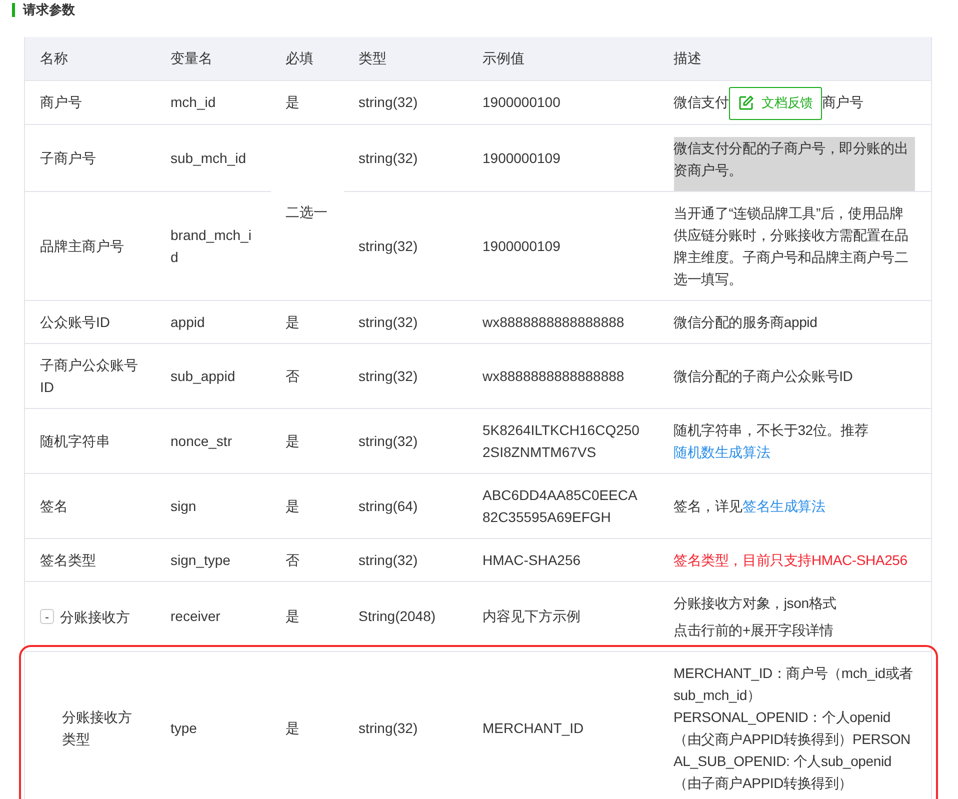  I want to click on param-name: 签名类型, so click(68, 560).